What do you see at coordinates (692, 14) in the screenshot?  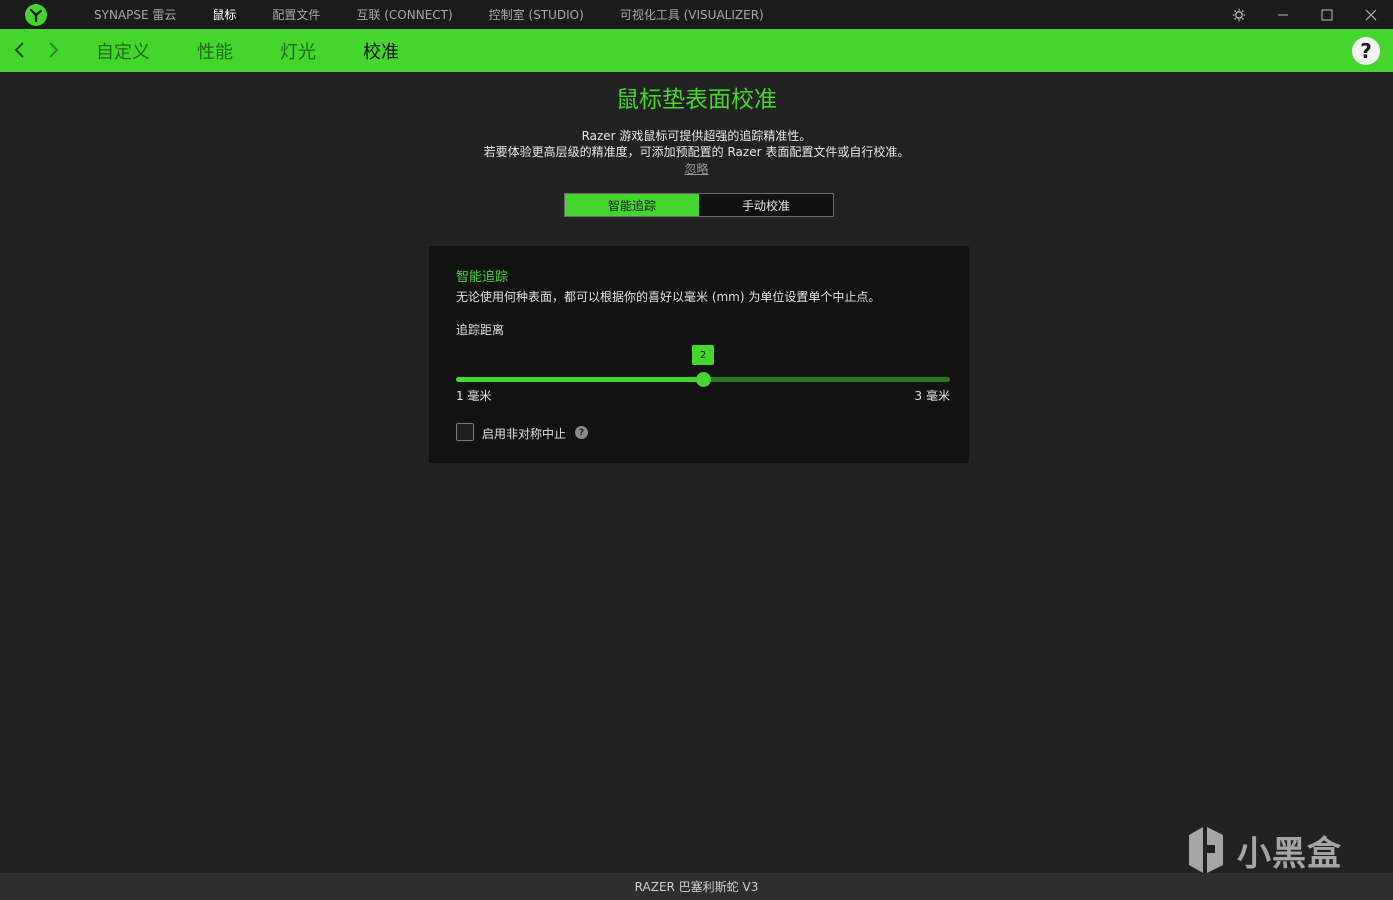 I see `top-tab-visualizer: 可视化工具 (VISUALIZER)` at bounding box center [692, 14].